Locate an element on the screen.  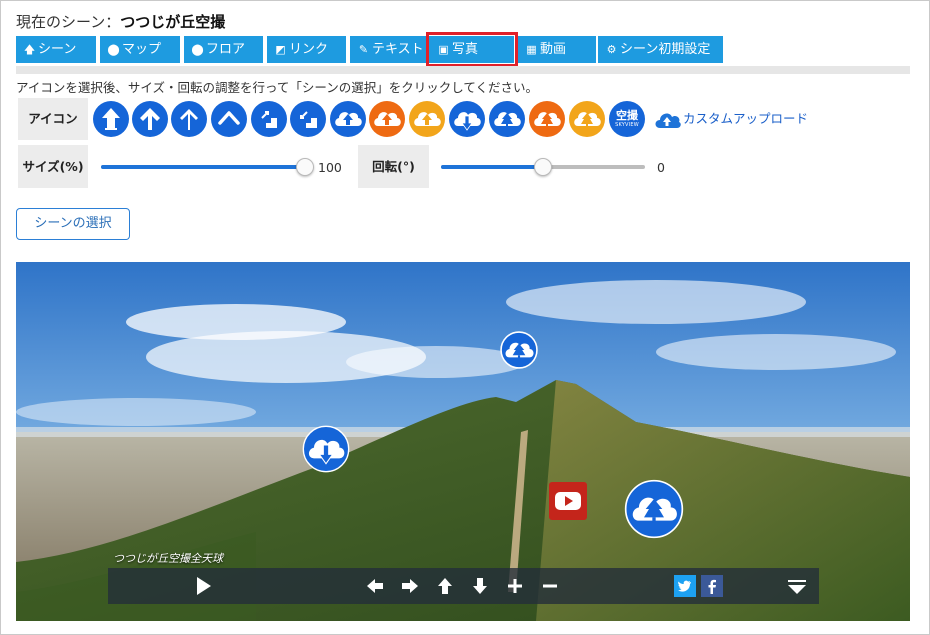
rotation-slider is located at coordinates (543, 167).